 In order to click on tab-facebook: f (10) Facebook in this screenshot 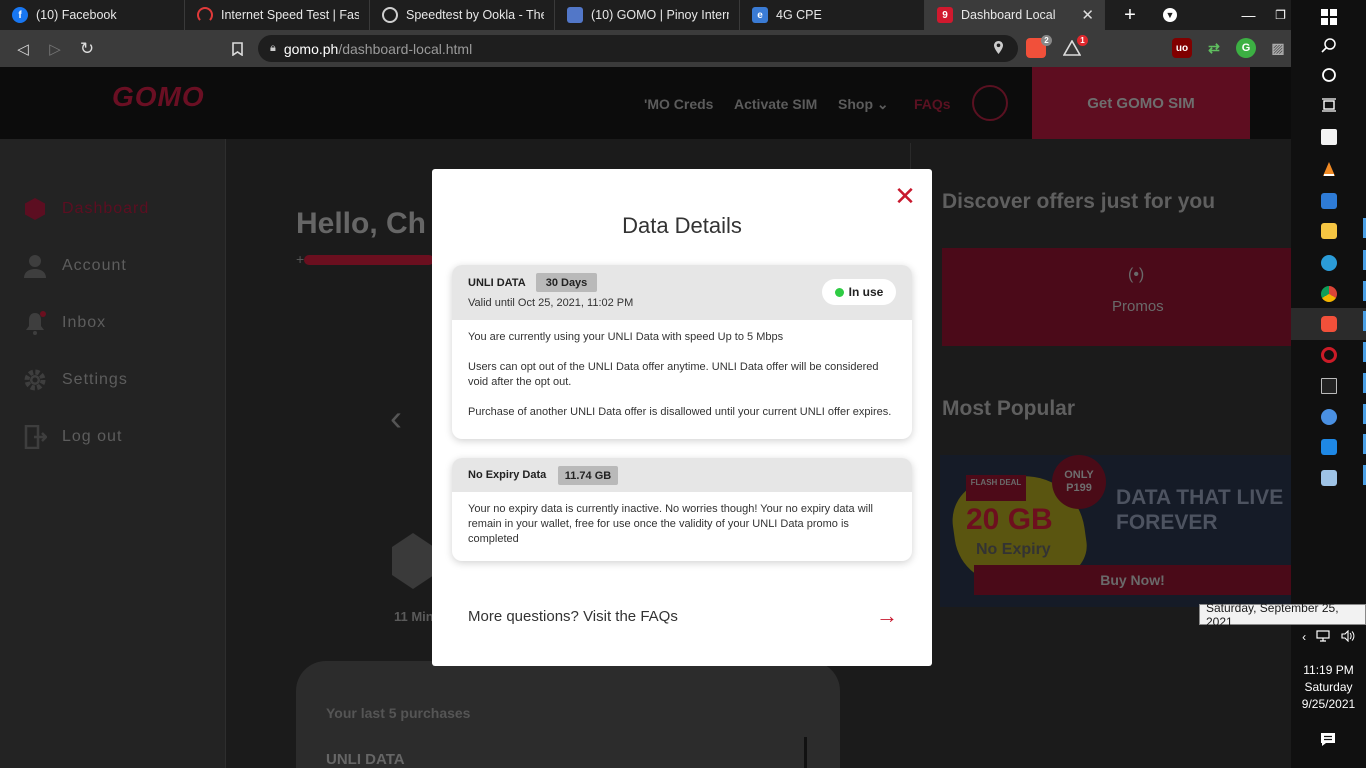, I will do `click(92, 15)`.